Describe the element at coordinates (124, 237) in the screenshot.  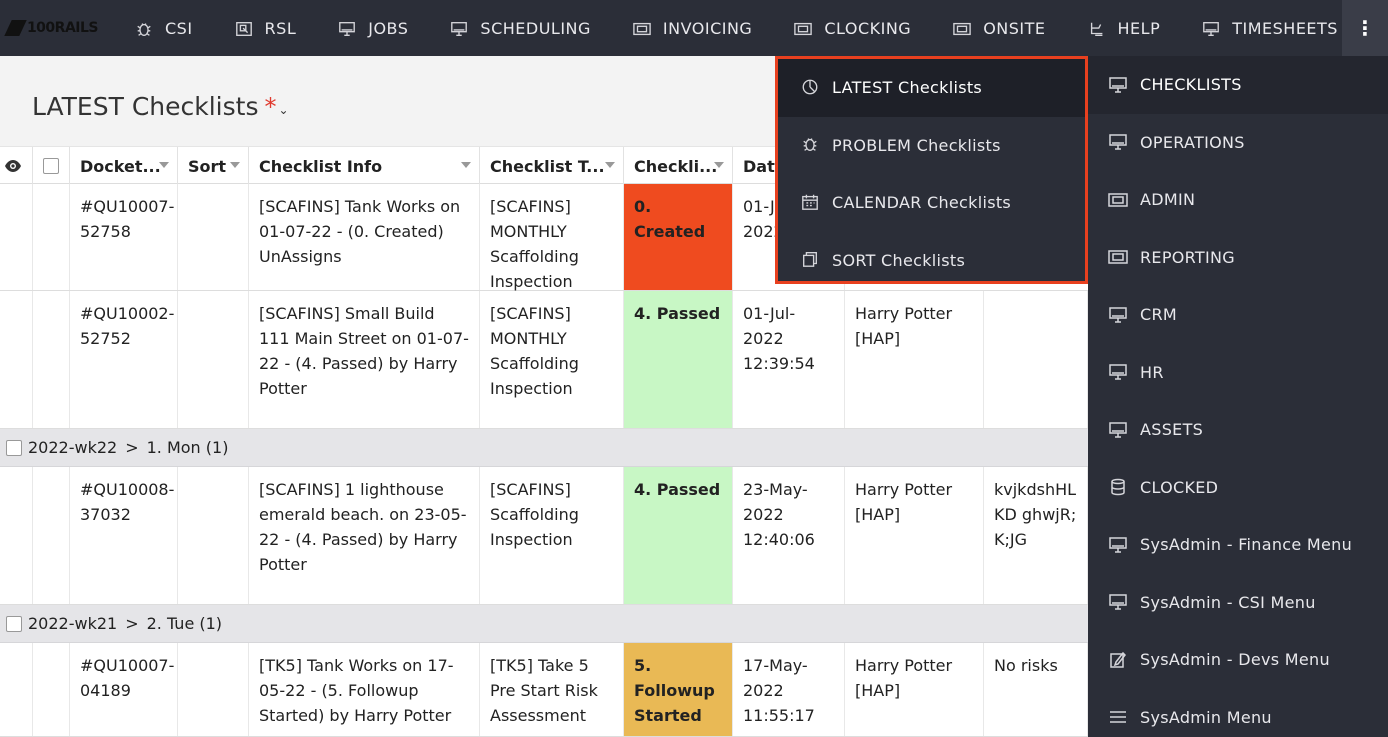
I see `docket-cell: #QU10007-52758` at that location.